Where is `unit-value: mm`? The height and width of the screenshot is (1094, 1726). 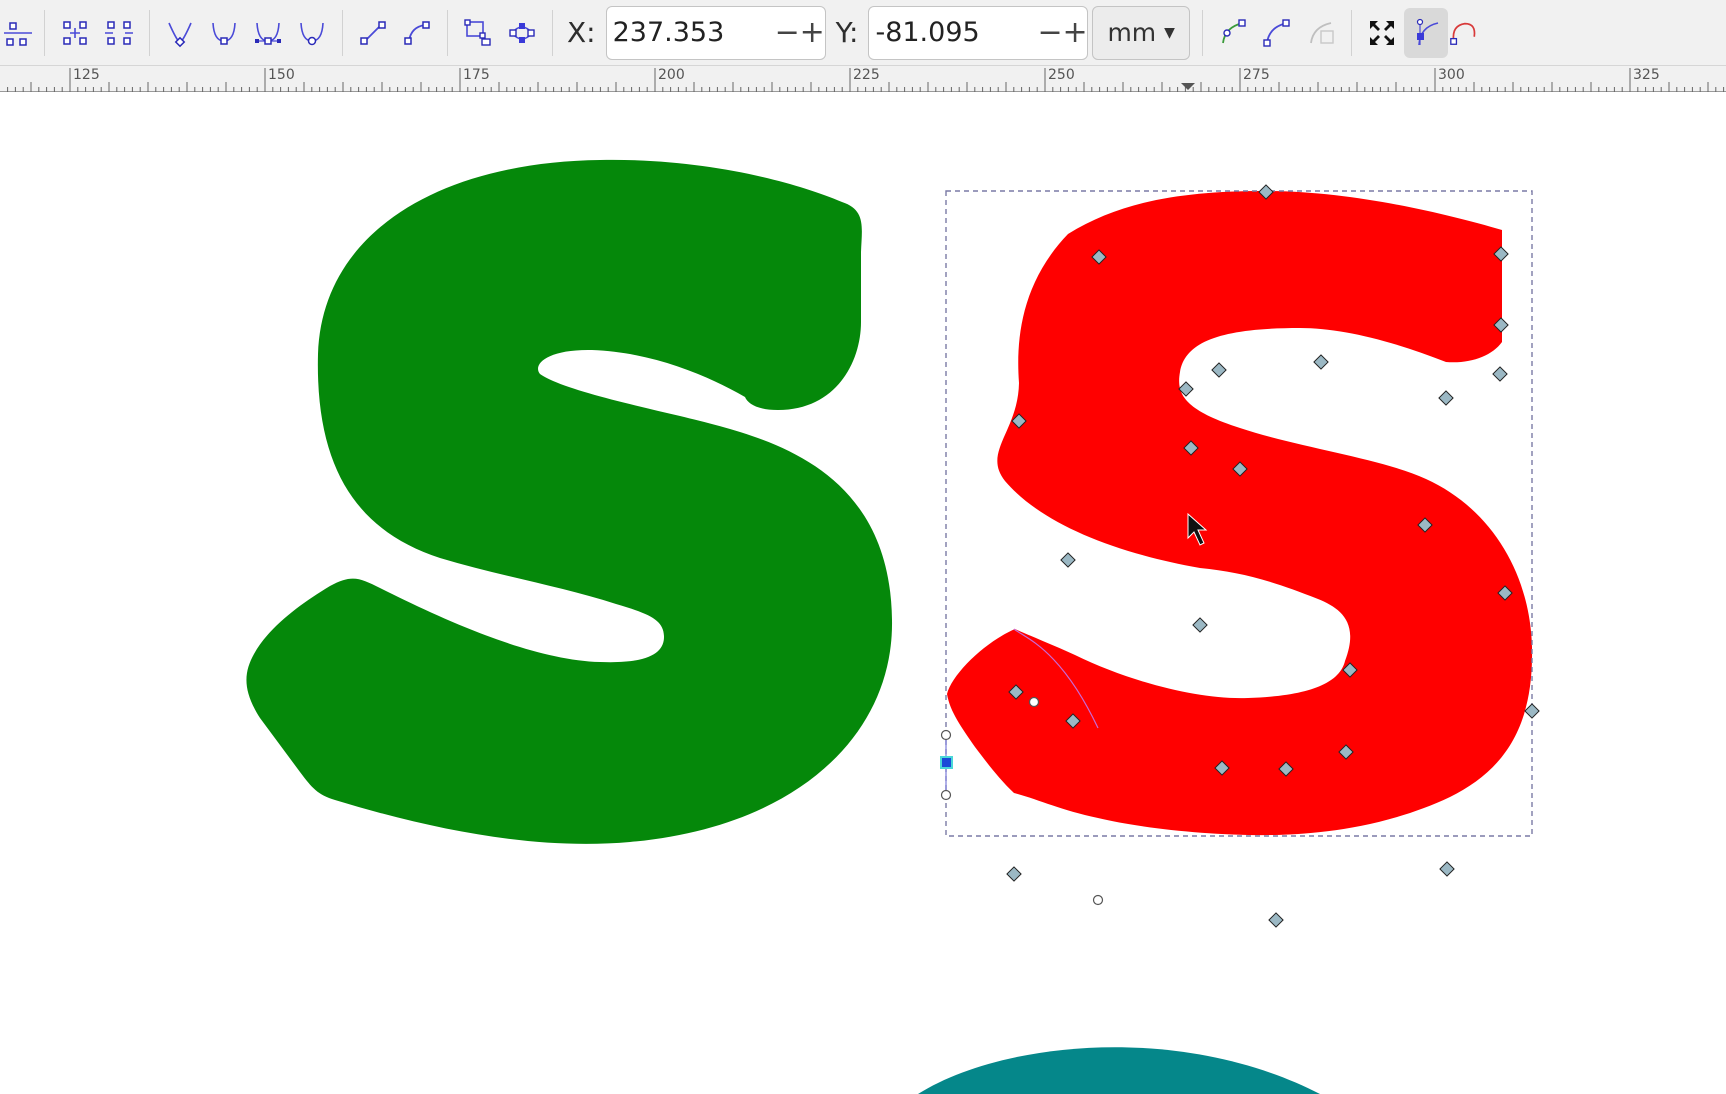 unit-value: mm is located at coordinates (1132, 32).